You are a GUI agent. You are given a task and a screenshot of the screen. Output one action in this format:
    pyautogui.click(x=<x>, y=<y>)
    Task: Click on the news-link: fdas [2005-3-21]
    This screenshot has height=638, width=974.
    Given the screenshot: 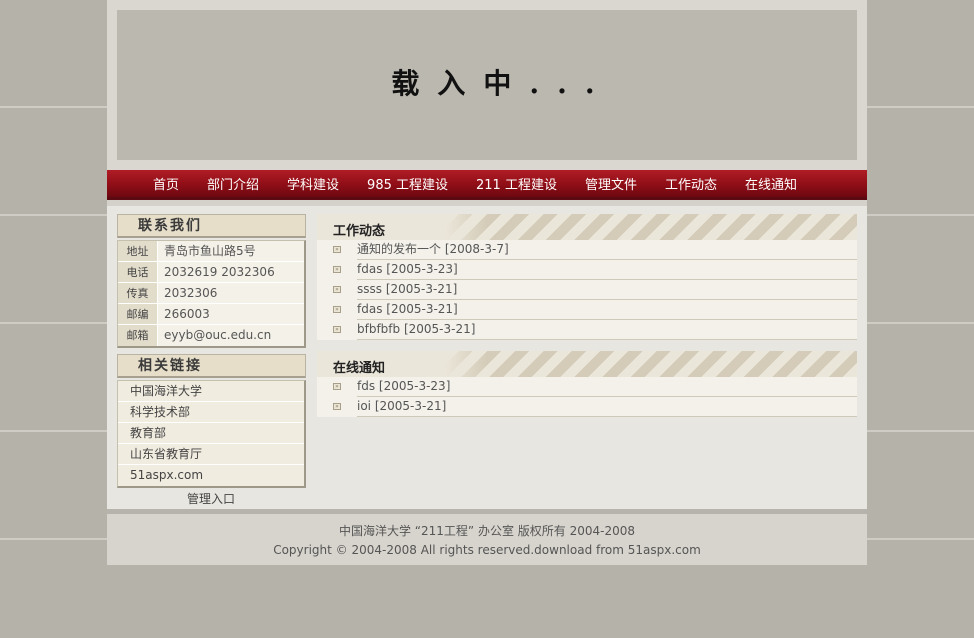 What is the action you would take?
    pyautogui.click(x=607, y=310)
    